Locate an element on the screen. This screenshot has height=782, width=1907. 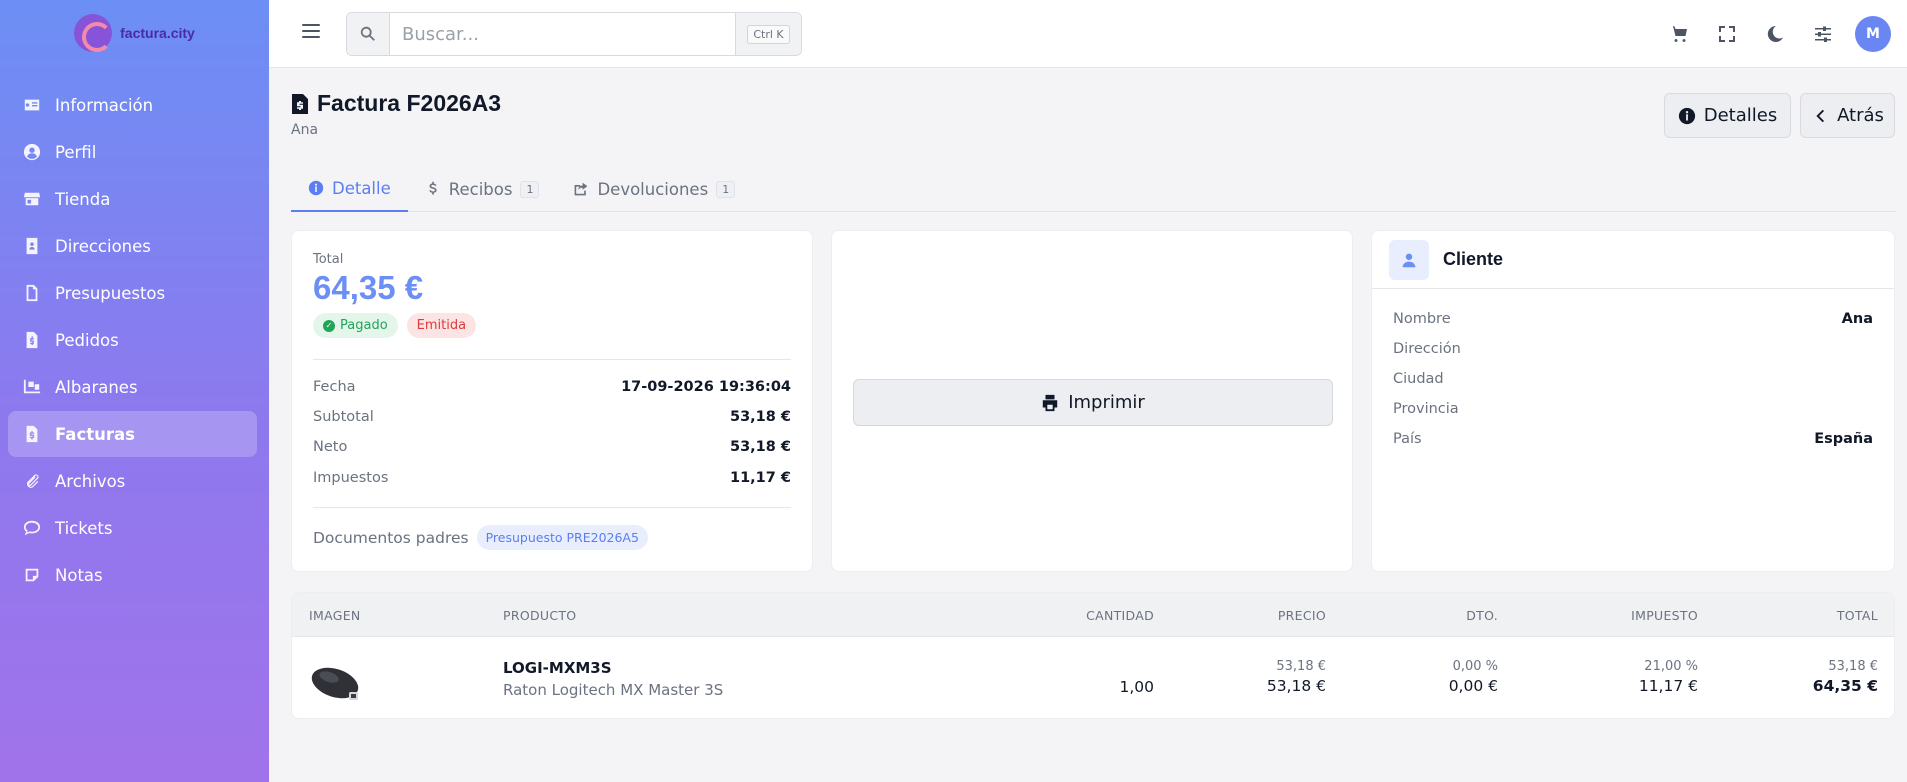
client-row-provincia: Provincia is located at coordinates (1633, 409).